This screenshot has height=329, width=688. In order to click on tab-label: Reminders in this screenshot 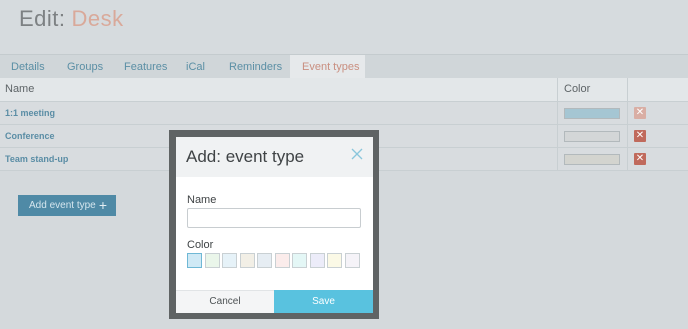, I will do `click(256, 67)`.